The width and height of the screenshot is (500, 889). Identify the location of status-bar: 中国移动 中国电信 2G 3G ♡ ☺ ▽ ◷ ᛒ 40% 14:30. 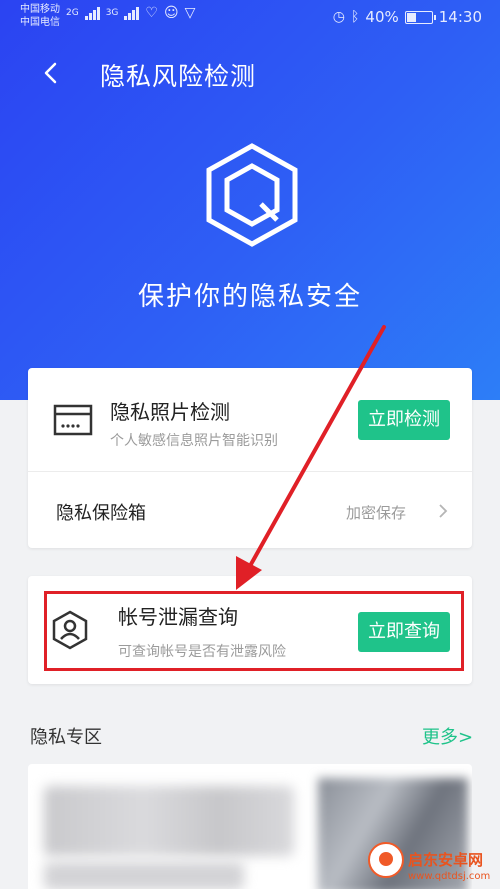
(250, 17).